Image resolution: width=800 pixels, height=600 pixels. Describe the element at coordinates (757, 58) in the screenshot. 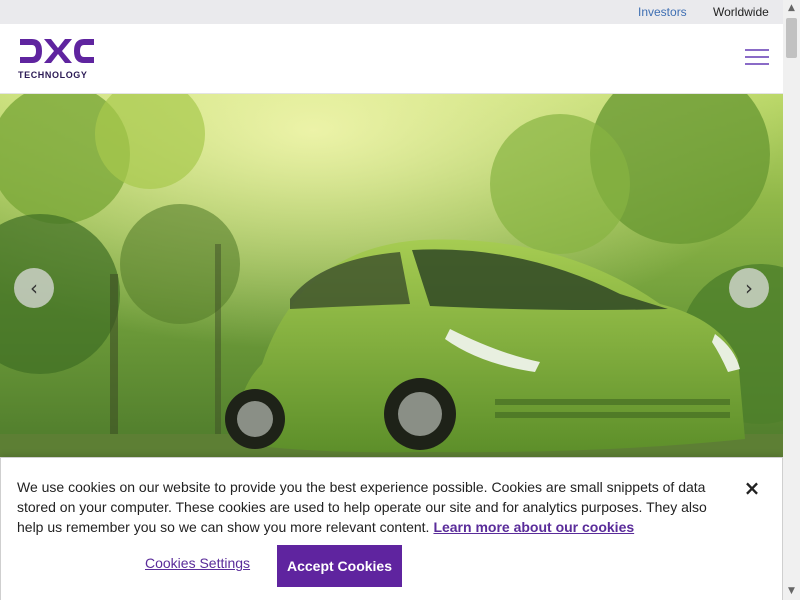

I see `menu-icon` at that location.